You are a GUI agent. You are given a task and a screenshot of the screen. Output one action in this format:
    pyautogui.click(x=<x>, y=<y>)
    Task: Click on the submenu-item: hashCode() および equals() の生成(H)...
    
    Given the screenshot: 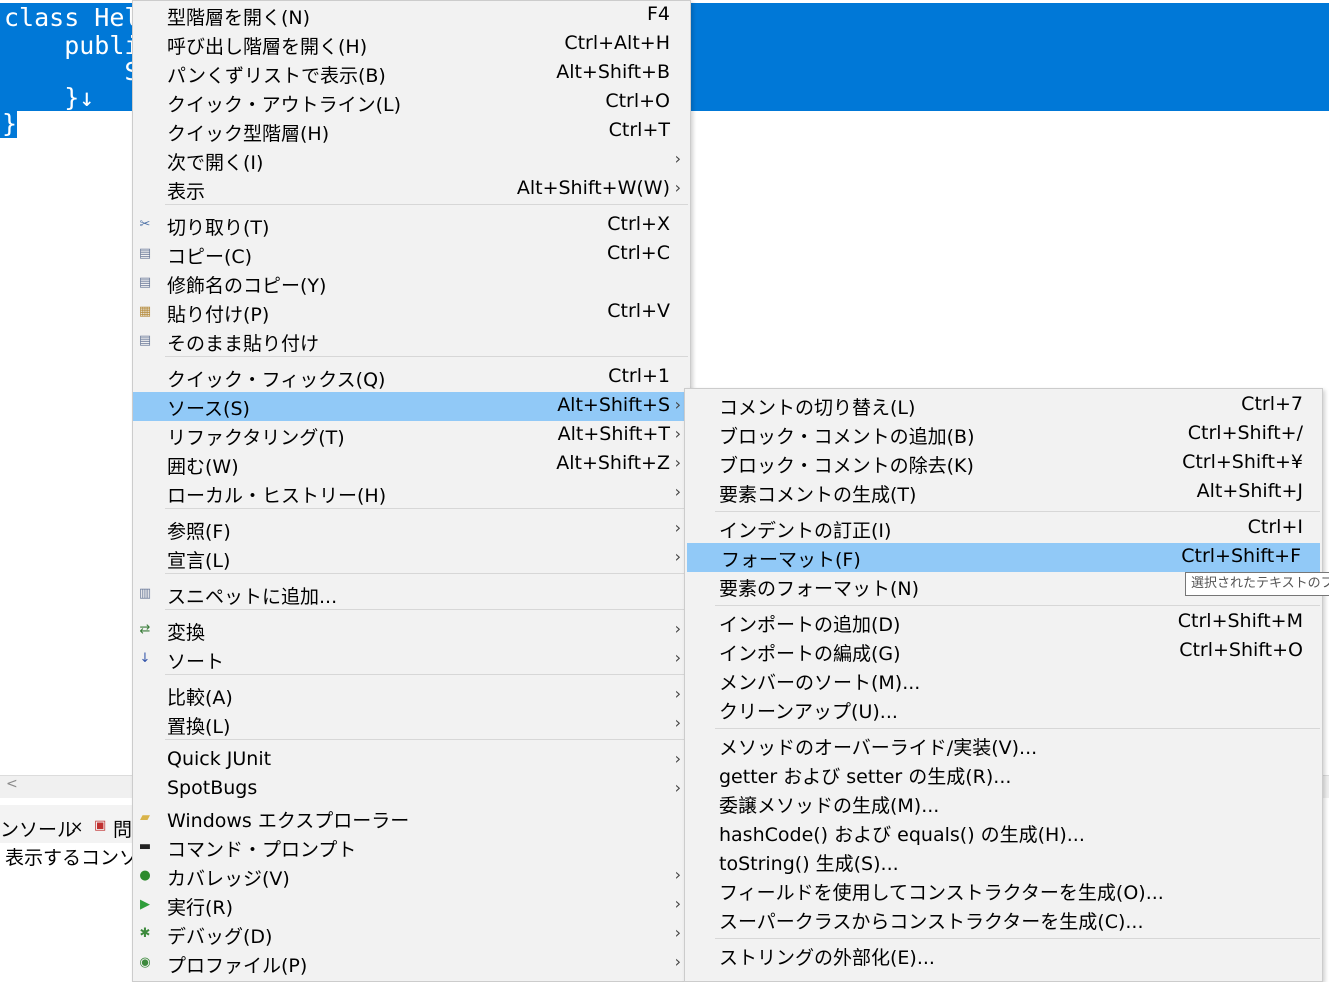 What is the action you would take?
    pyautogui.click(x=1003, y=832)
    